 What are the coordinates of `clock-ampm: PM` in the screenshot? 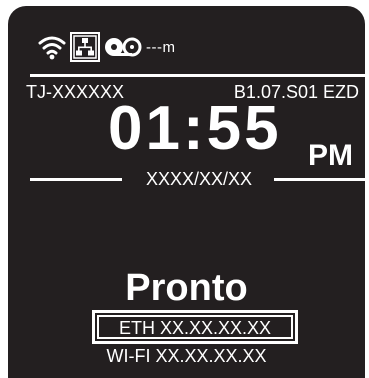 It's located at (330, 155).